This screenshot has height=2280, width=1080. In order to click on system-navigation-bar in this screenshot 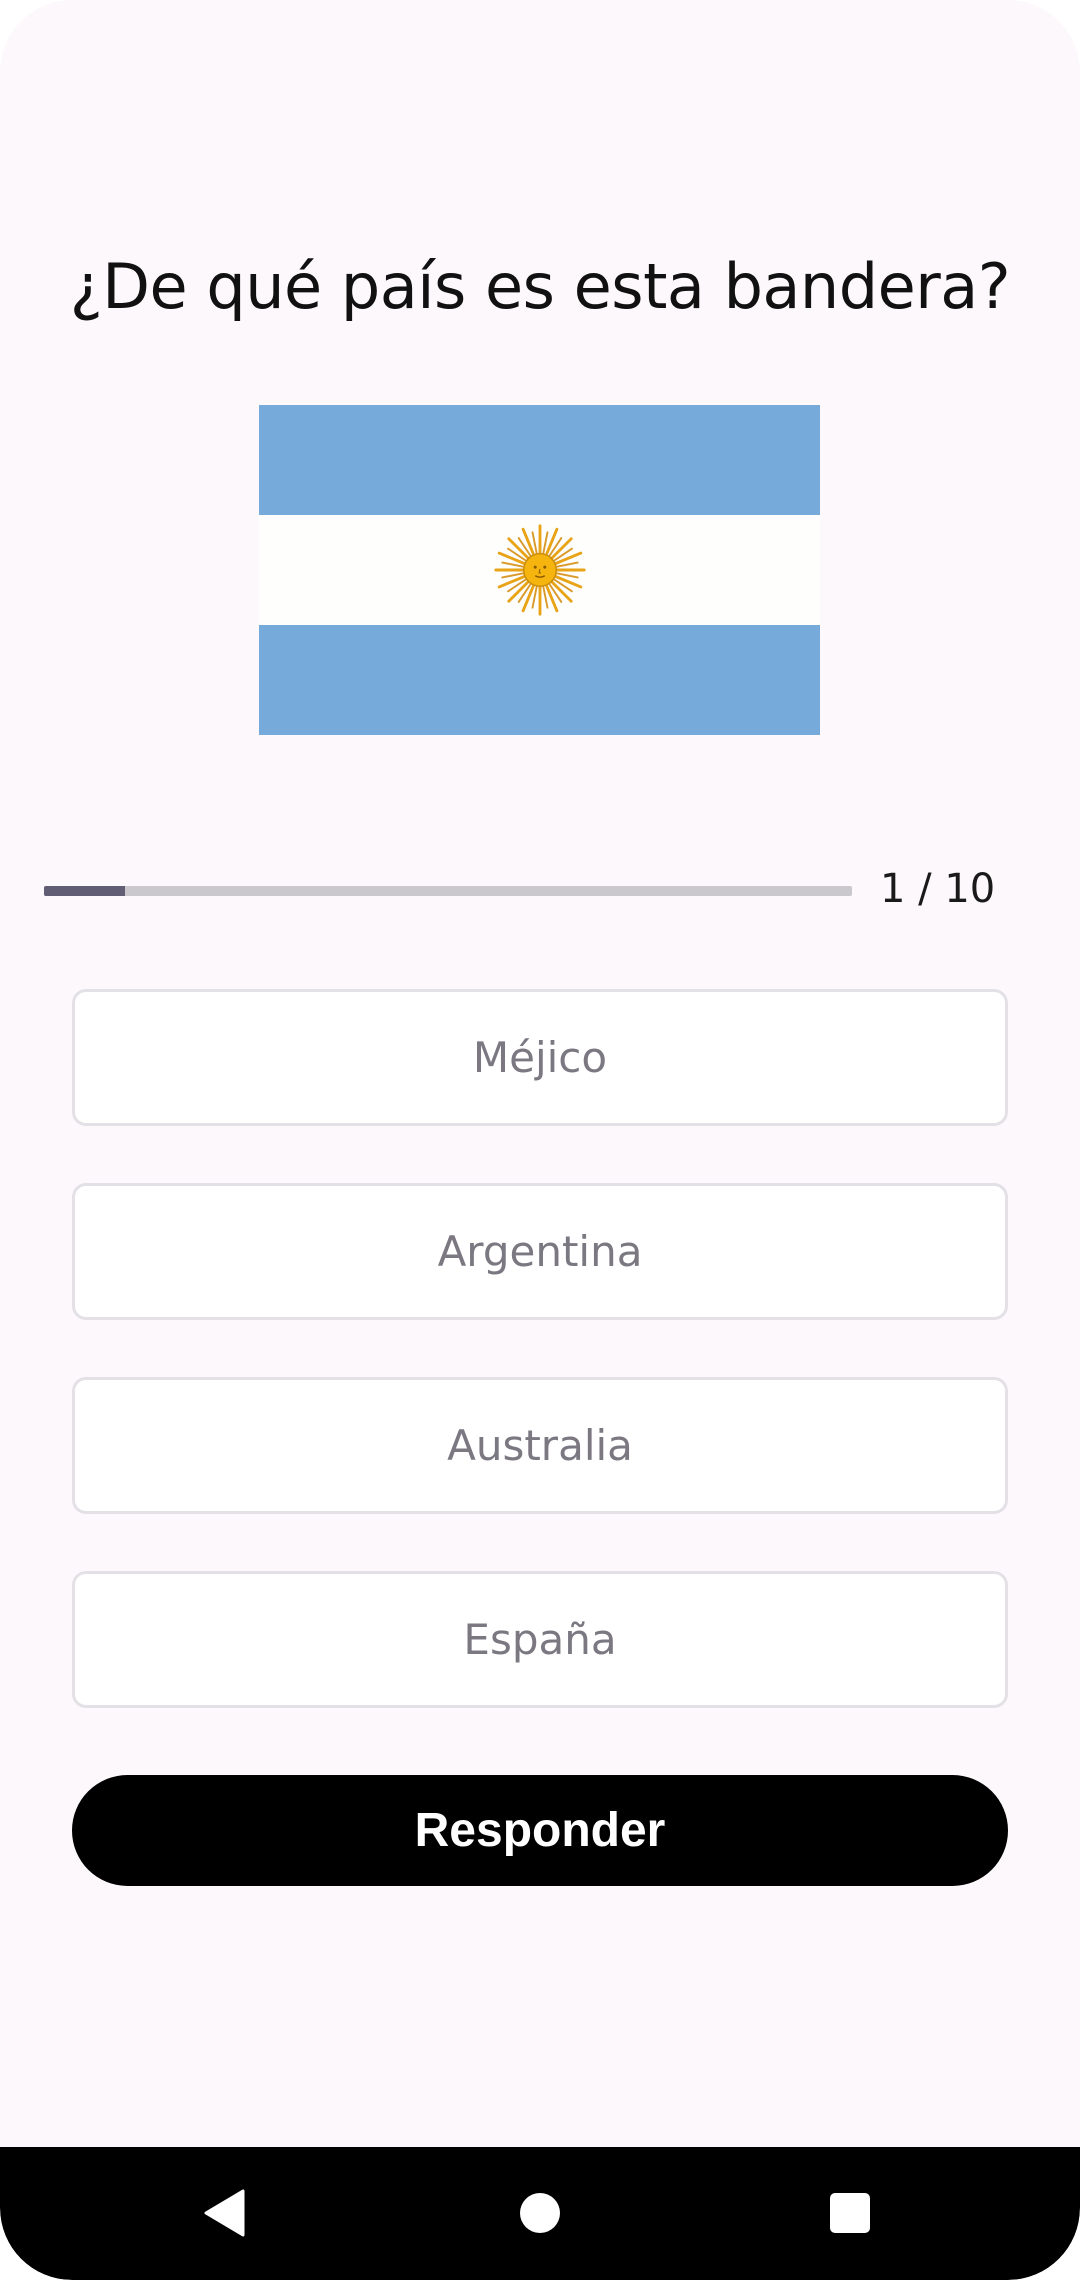, I will do `click(540, 2213)`.